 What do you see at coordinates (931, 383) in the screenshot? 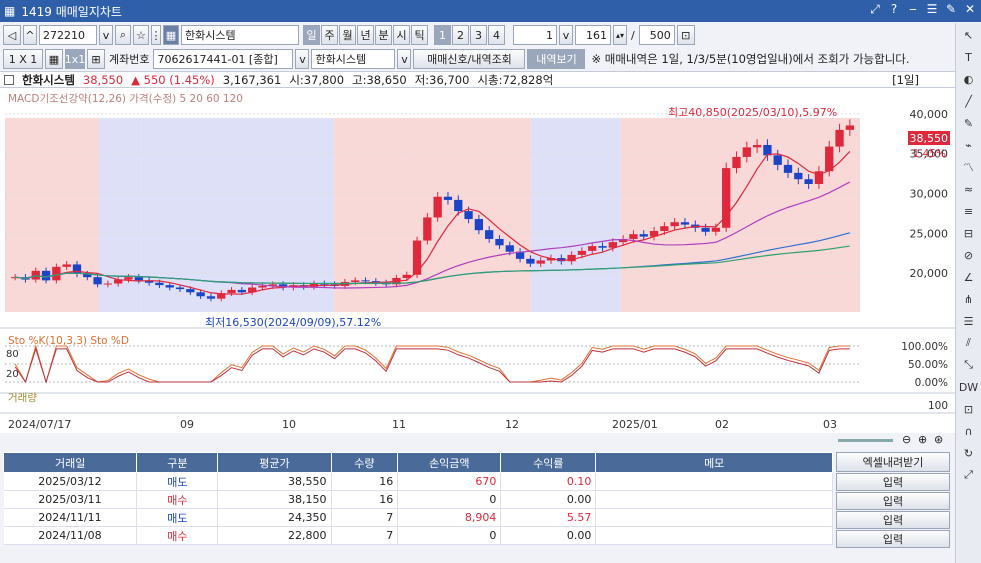
I see `stoch-tick: 0.00%` at bounding box center [931, 383].